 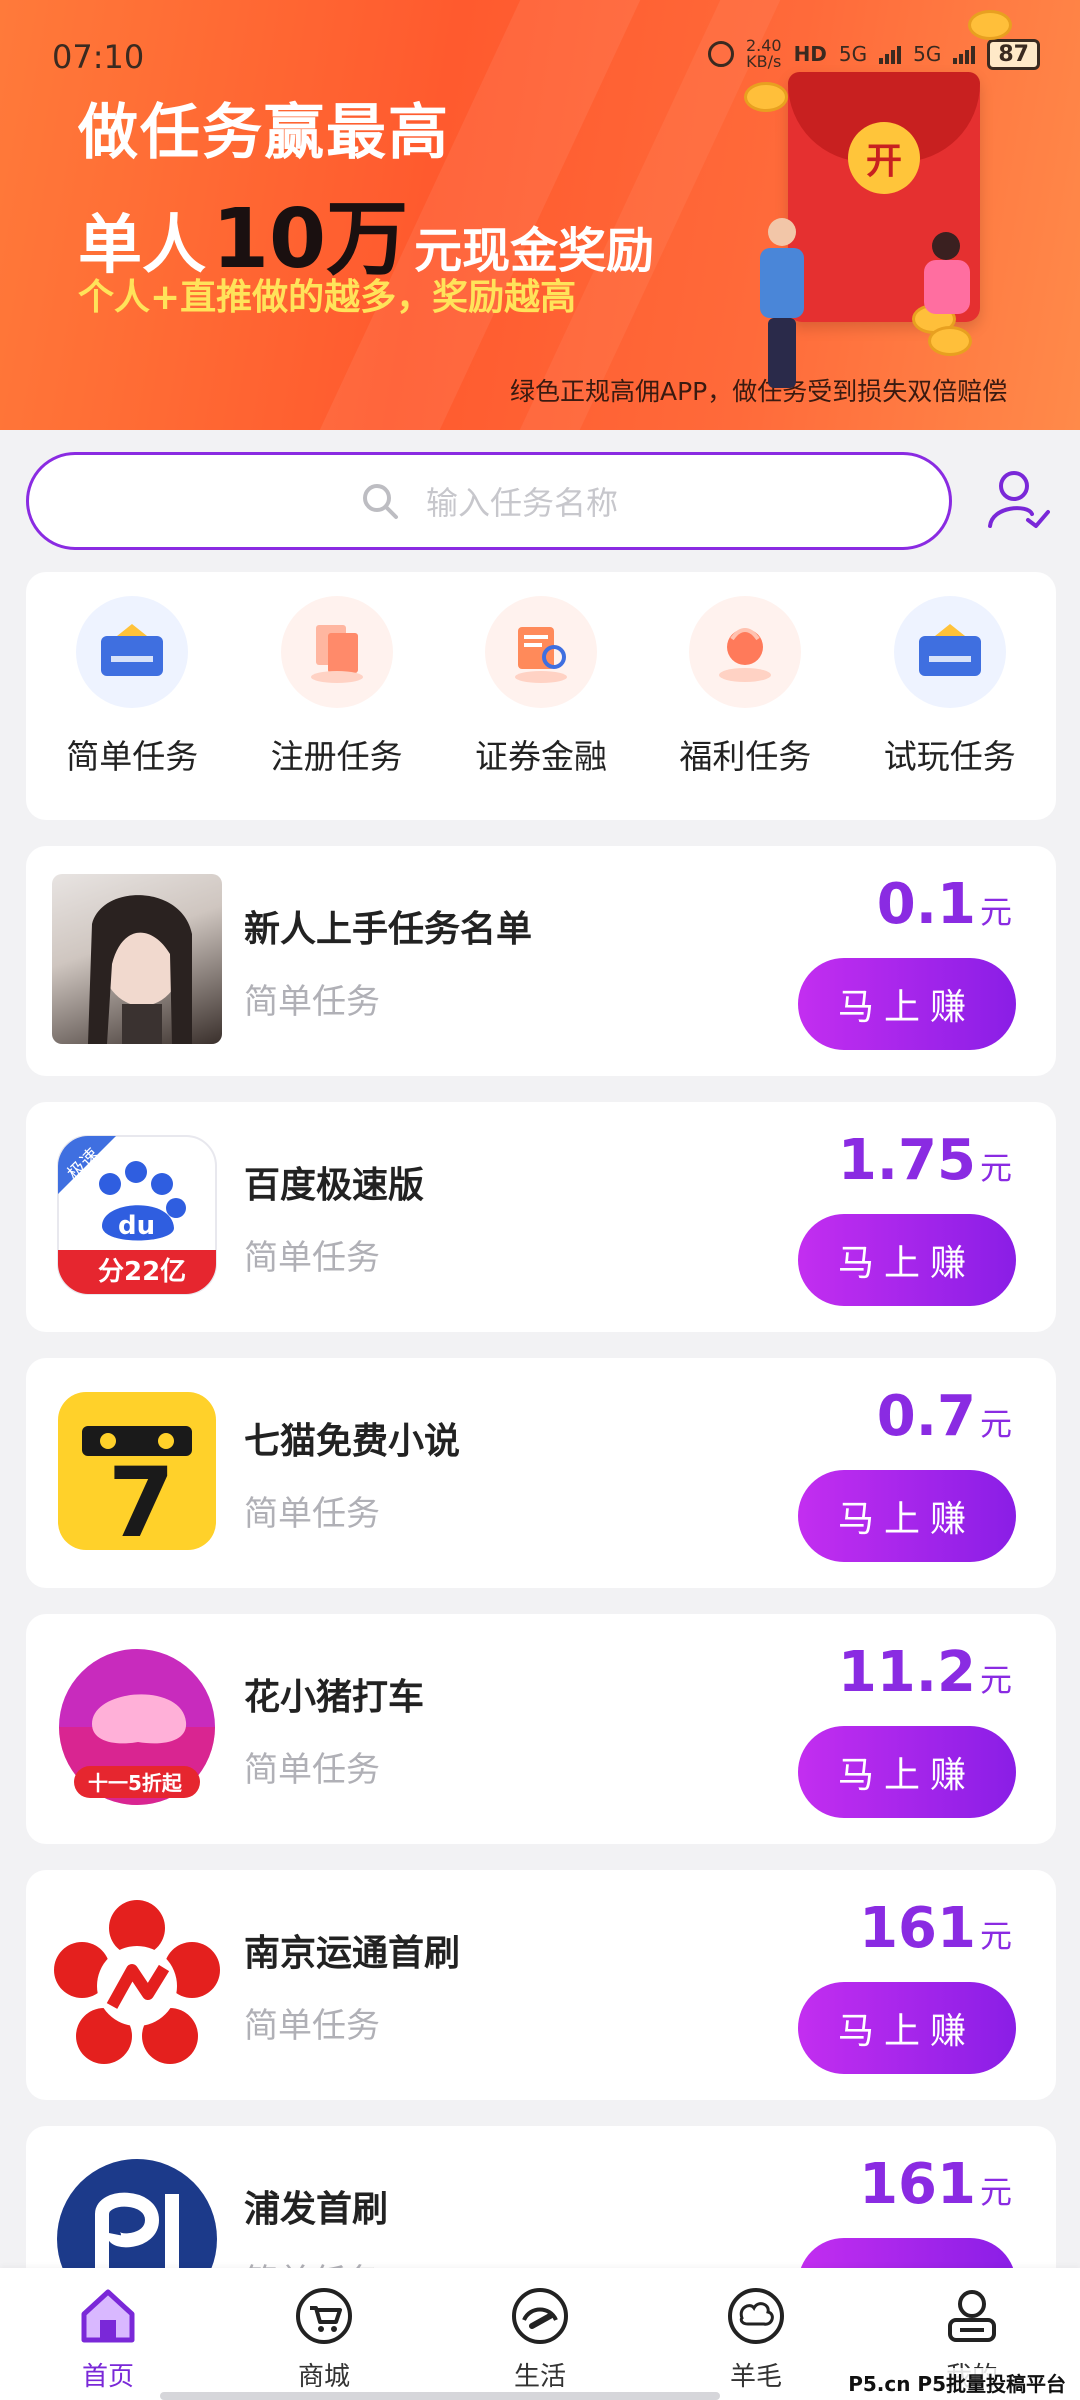 What do you see at coordinates (108, 2316) in the screenshot?
I see `home-icon` at bounding box center [108, 2316].